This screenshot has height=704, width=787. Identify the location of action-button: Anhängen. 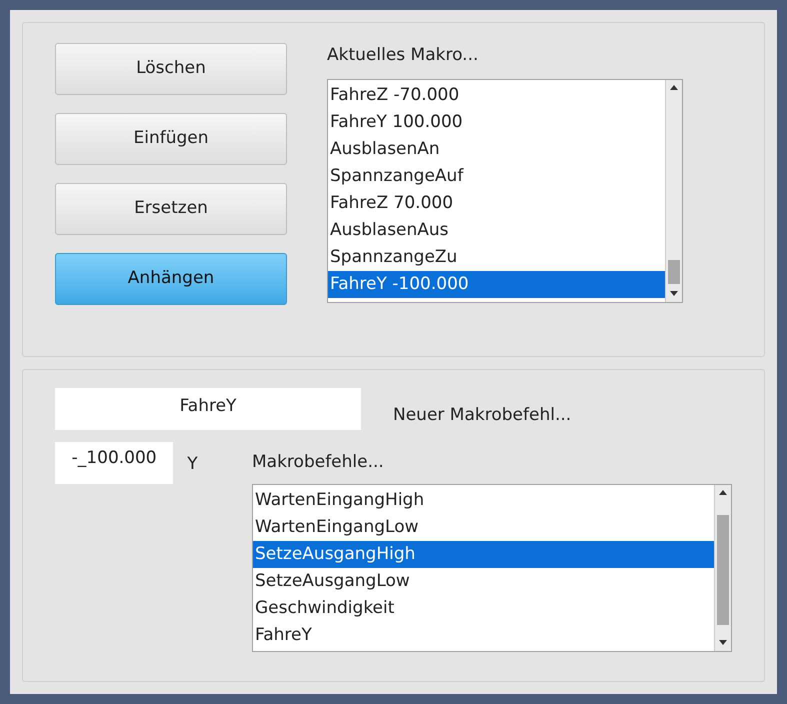
(171, 279).